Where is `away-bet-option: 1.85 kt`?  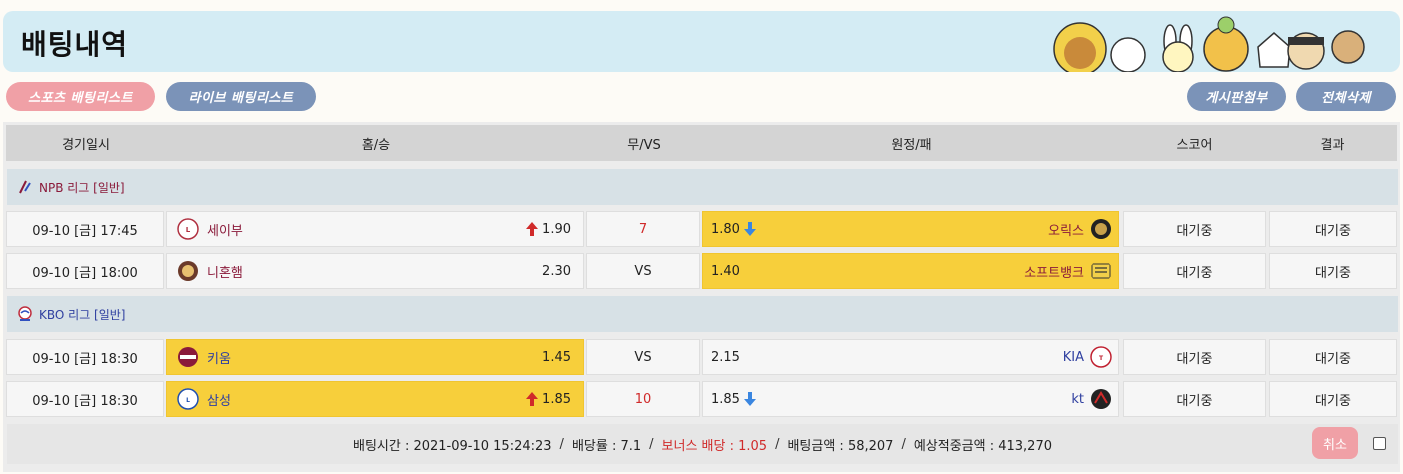 away-bet-option: 1.85 kt is located at coordinates (910, 399).